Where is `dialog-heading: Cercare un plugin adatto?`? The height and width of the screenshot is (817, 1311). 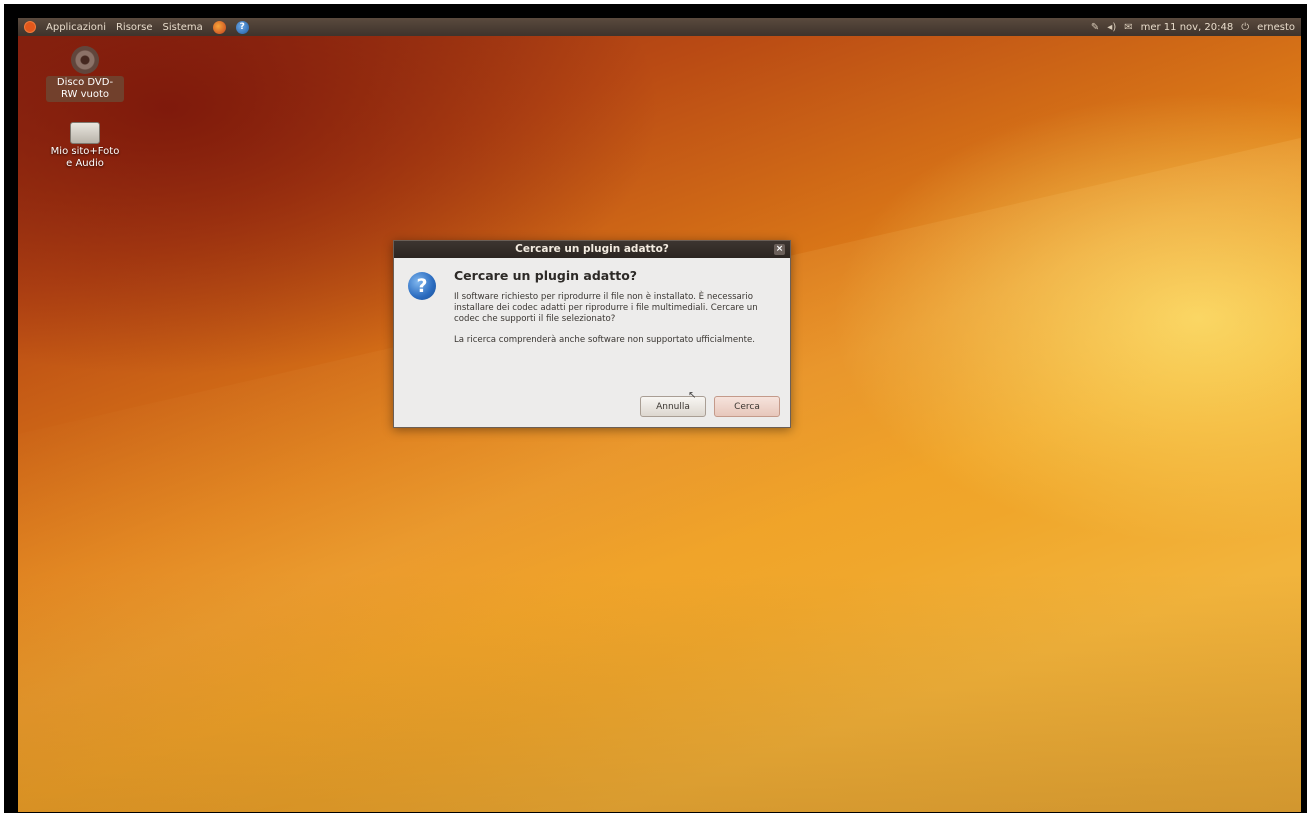 dialog-heading: Cercare un plugin adatto? is located at coordinates (546, 275).